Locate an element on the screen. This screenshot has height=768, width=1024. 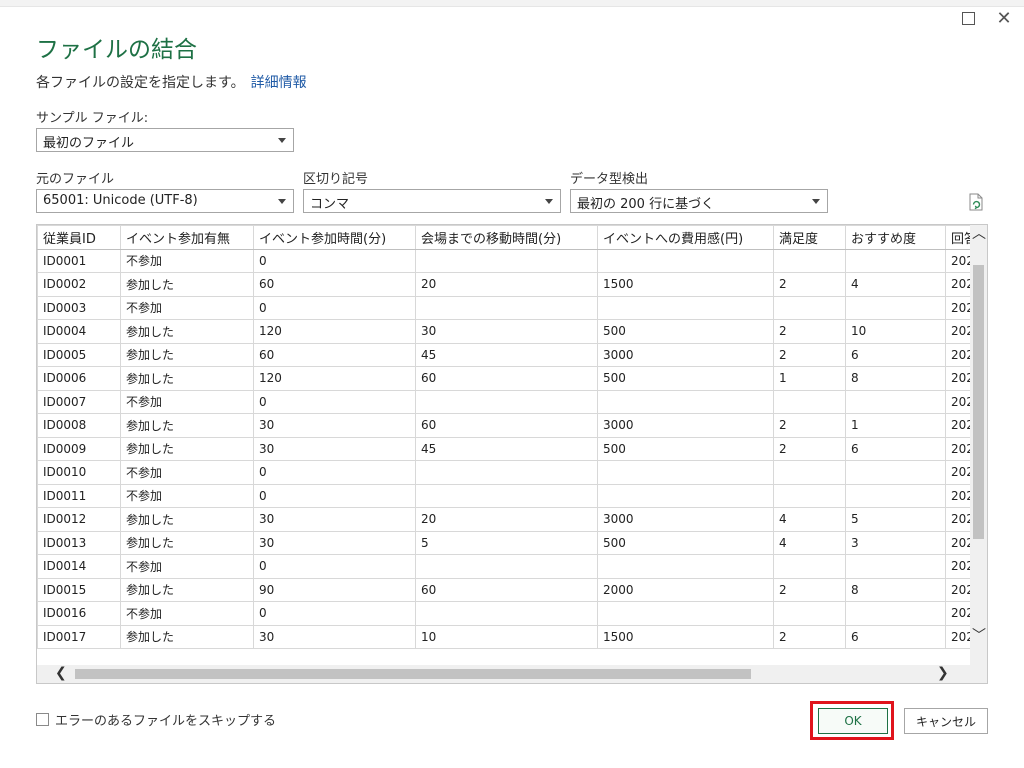
table-cell: ID0014 is located at coordinates (79, 566).